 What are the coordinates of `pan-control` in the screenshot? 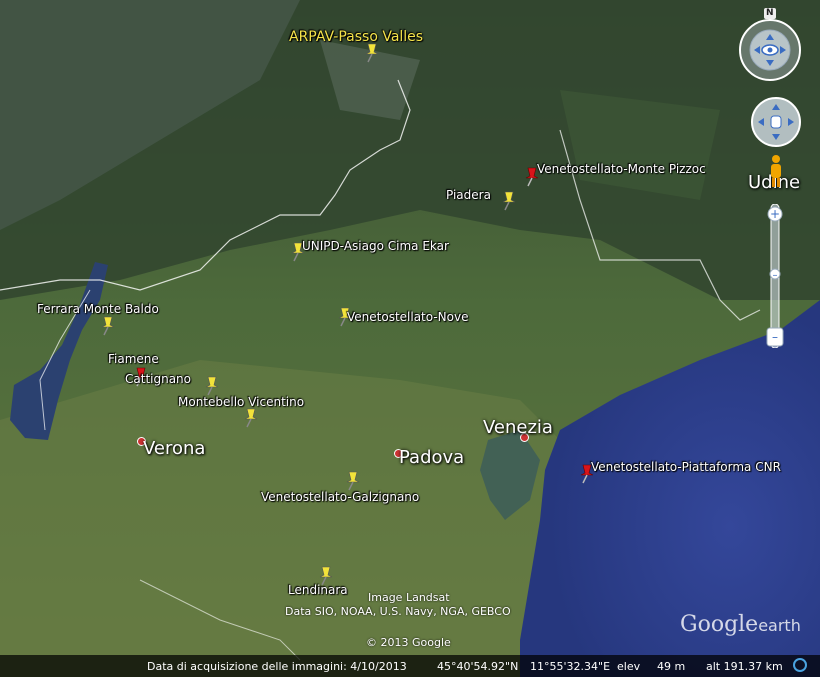 It's located at (776, 122).